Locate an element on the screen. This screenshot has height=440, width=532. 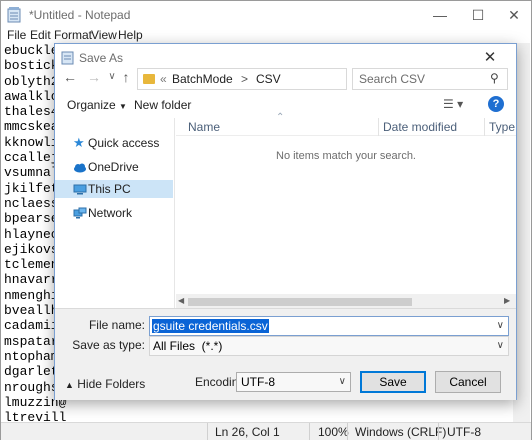
breadcrumb-batchmode: BatchMode is located at coordinates (202, 79).